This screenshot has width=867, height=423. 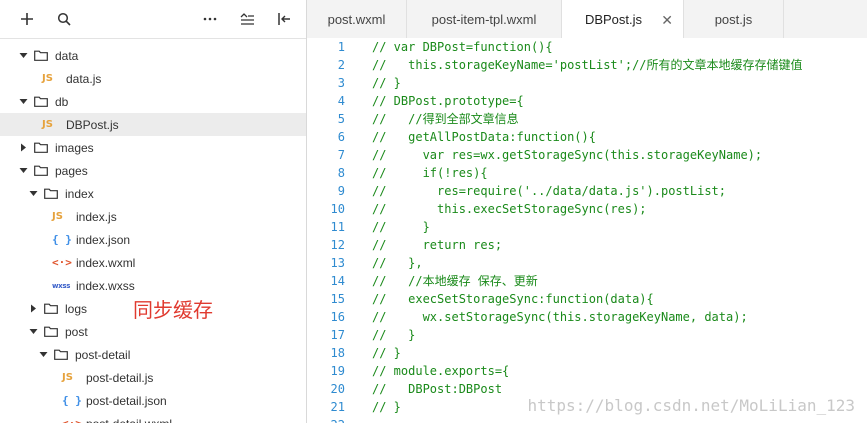 What do you see at coordinates (76, 331) in the screenshot?
I see `tree-item-label: post` at bounding box center [76, 331].